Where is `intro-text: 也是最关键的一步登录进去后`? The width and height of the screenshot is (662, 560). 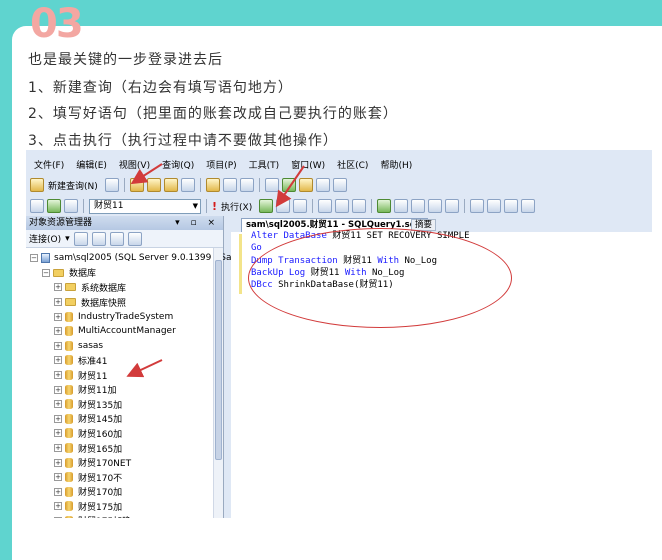 intro-text: 也是最关键的一步登录进去后 is located at coordinates (125, 60).